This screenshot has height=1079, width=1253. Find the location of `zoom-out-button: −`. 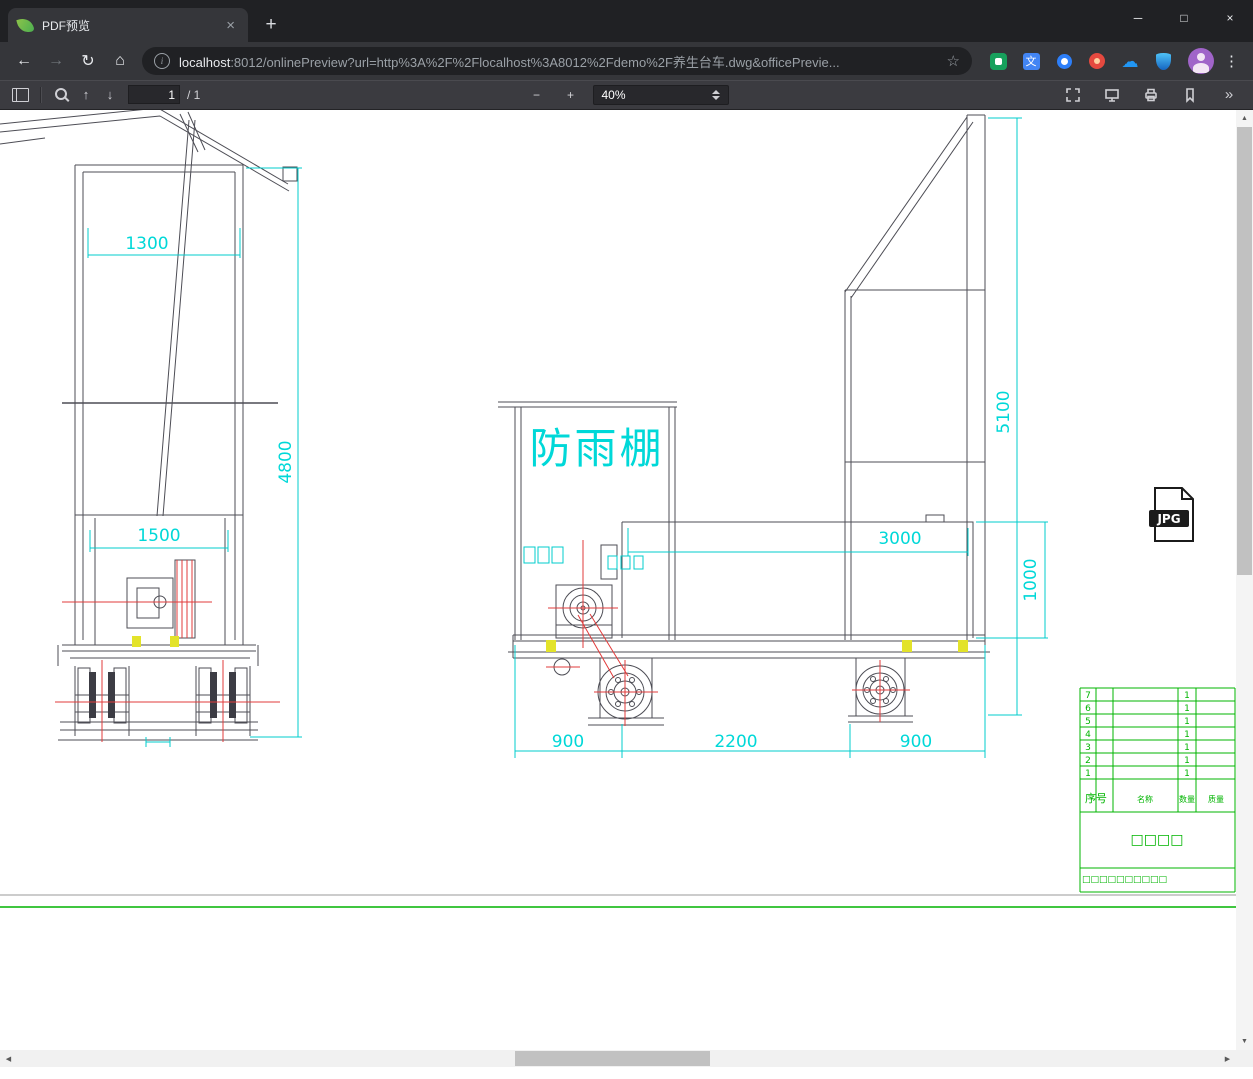

zoom-out-button: − is located at coordinates (537, 95).